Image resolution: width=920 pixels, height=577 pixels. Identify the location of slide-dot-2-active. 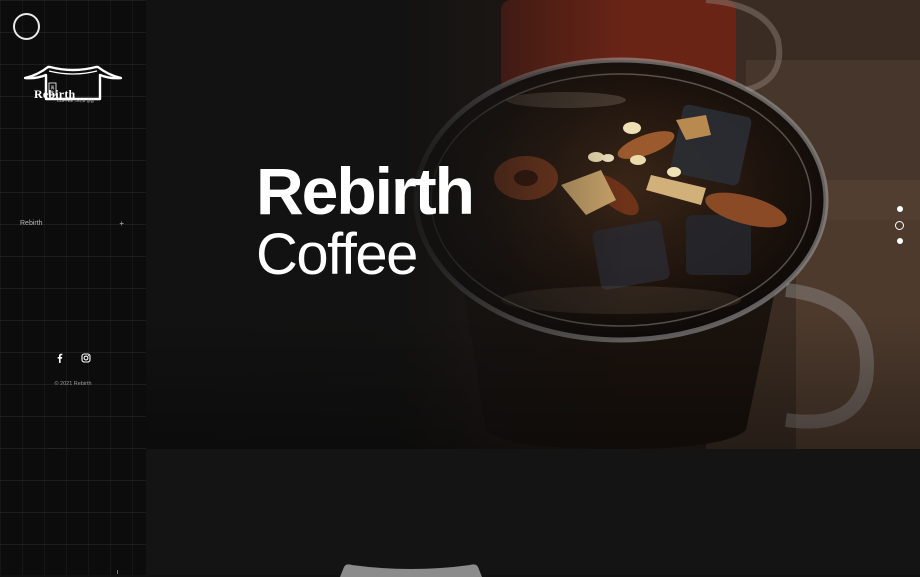
(899, 225).